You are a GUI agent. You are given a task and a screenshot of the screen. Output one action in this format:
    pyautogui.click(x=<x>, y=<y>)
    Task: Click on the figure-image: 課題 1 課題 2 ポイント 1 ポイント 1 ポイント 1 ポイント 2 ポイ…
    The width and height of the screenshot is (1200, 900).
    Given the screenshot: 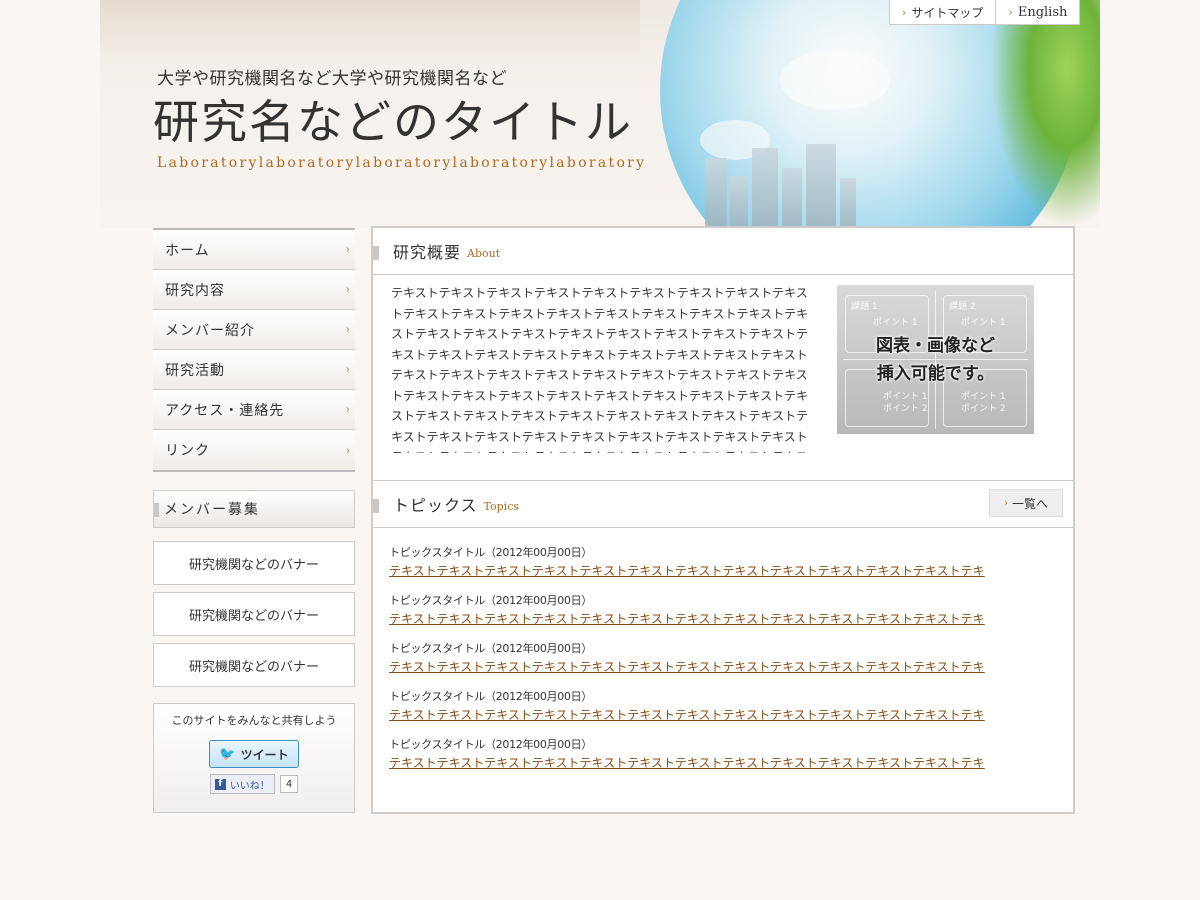 What is the action you would take?
    pyautogui.click(x=935, y=359)
    